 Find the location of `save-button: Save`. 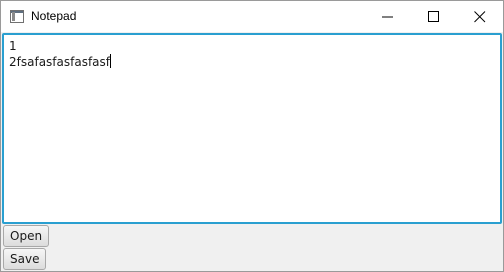

save-button: Save is located at coordinates (25, 259).